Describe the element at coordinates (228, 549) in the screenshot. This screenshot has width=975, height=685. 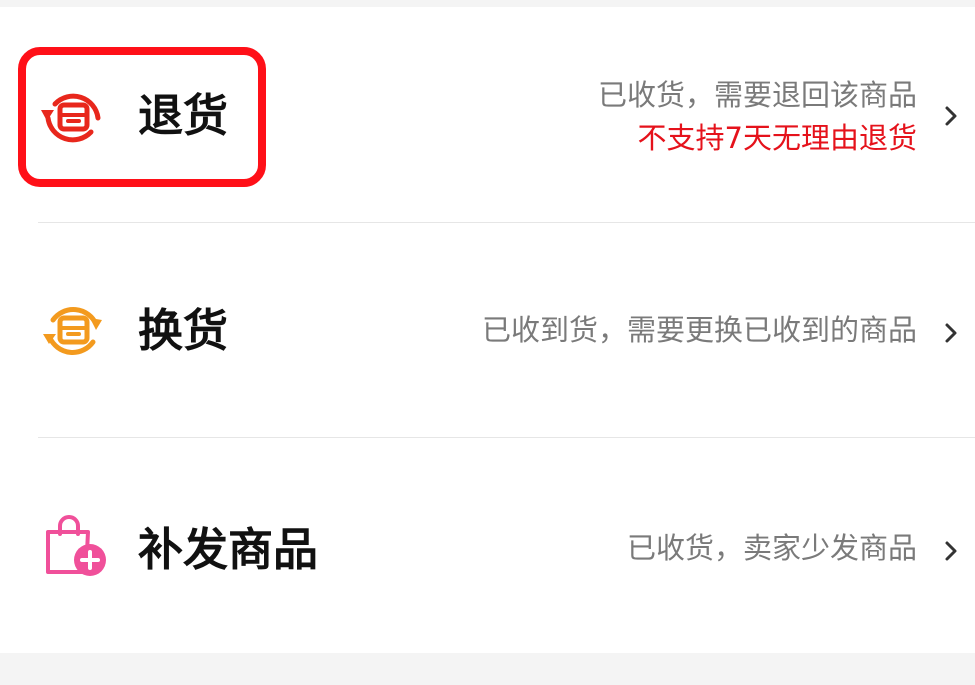
I see `option-reship-title: 补发商品` at that location.